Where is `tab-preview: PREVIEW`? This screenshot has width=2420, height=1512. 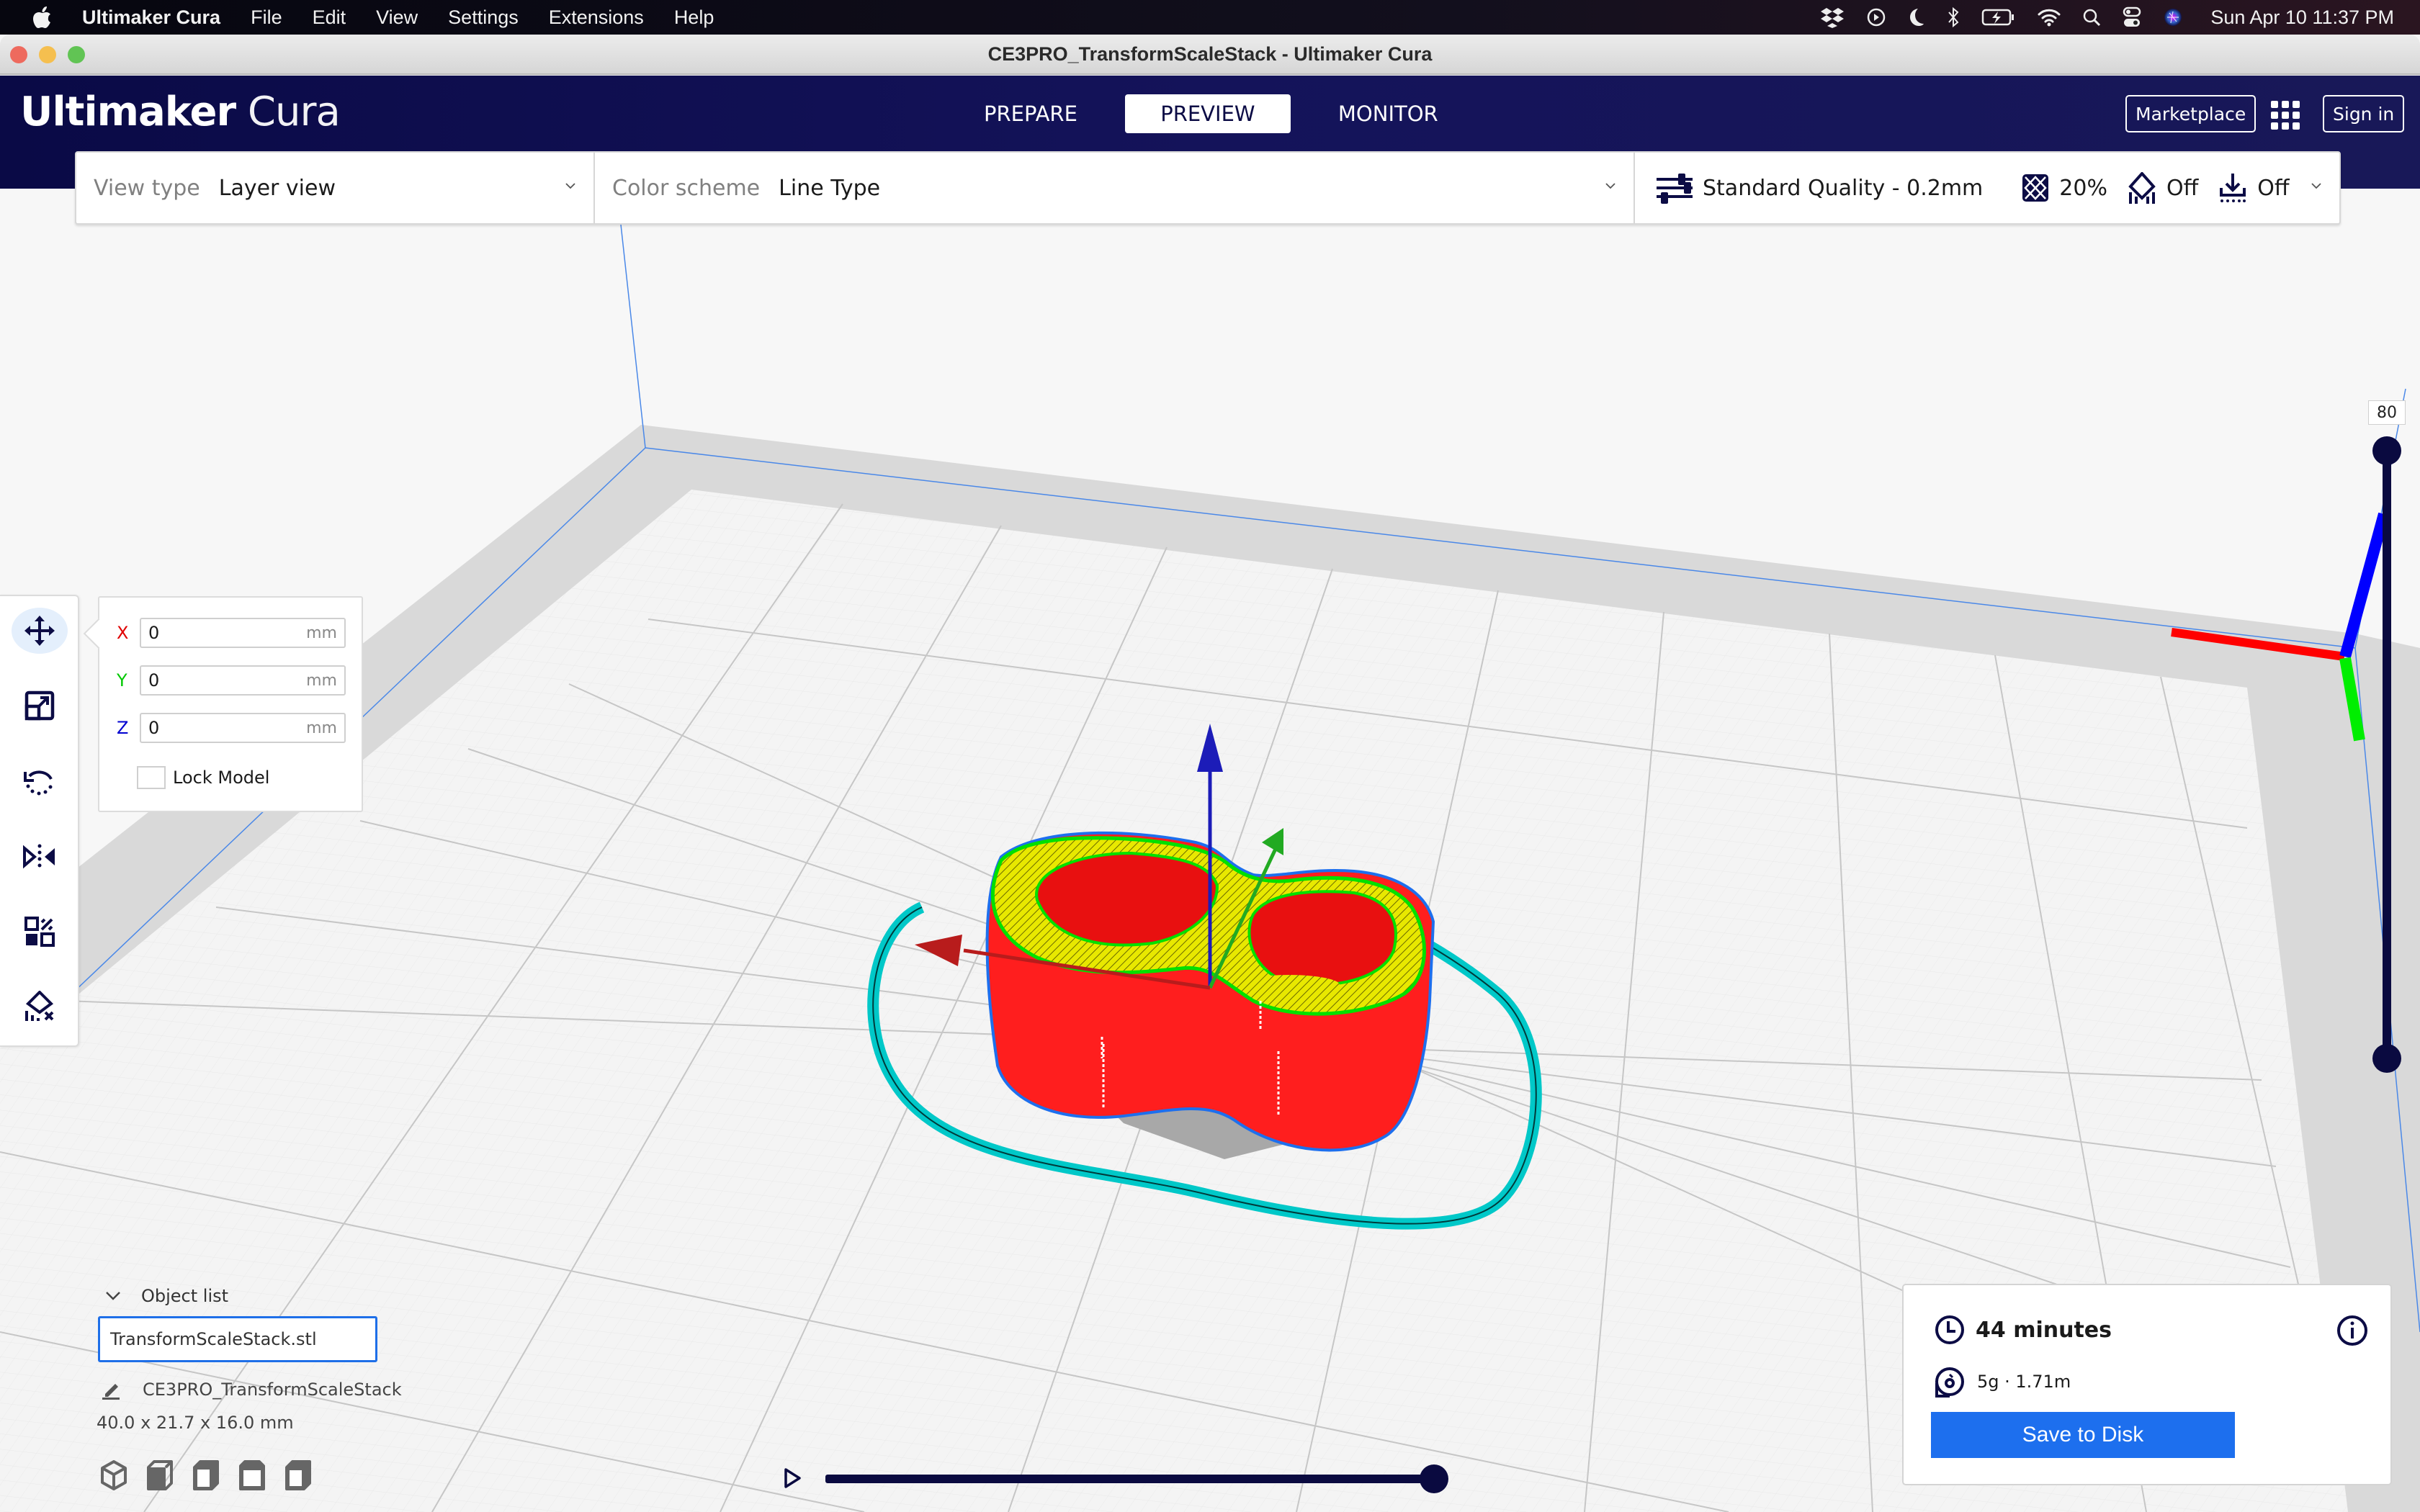
tab-preview: PREVIEW is located at coordinates (1207, 113).